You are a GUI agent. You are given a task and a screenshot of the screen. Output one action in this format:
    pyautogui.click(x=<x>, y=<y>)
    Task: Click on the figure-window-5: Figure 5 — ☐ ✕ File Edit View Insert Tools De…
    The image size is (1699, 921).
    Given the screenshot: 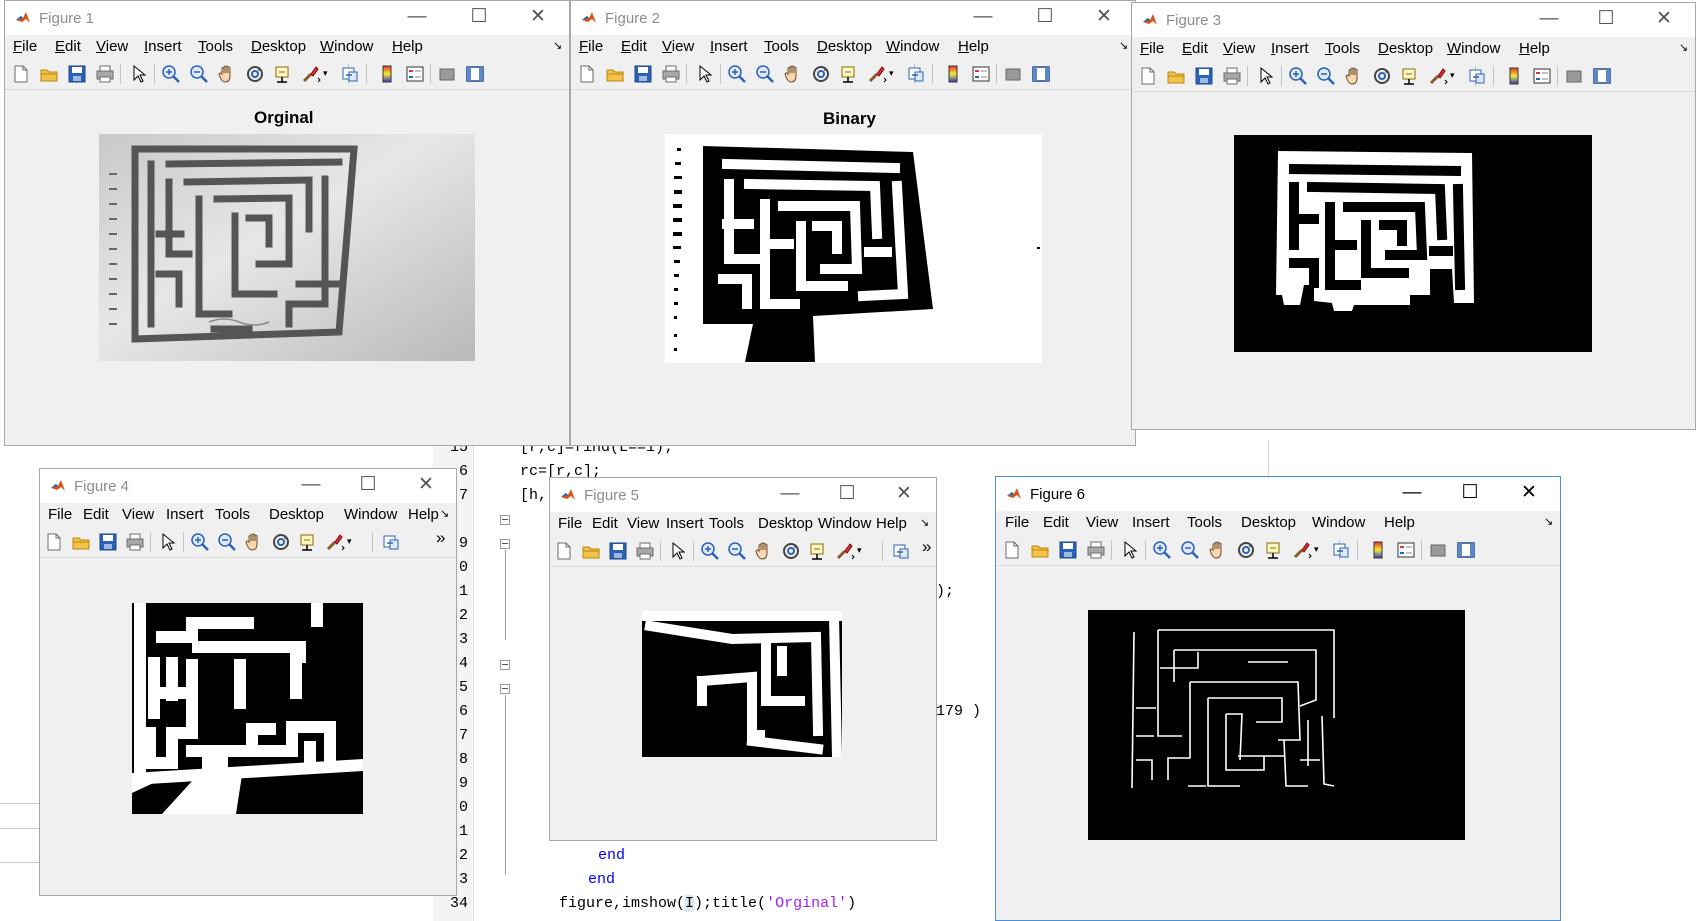 What is the action you would take?
    pyautogui.click(x=743, y=659)
    